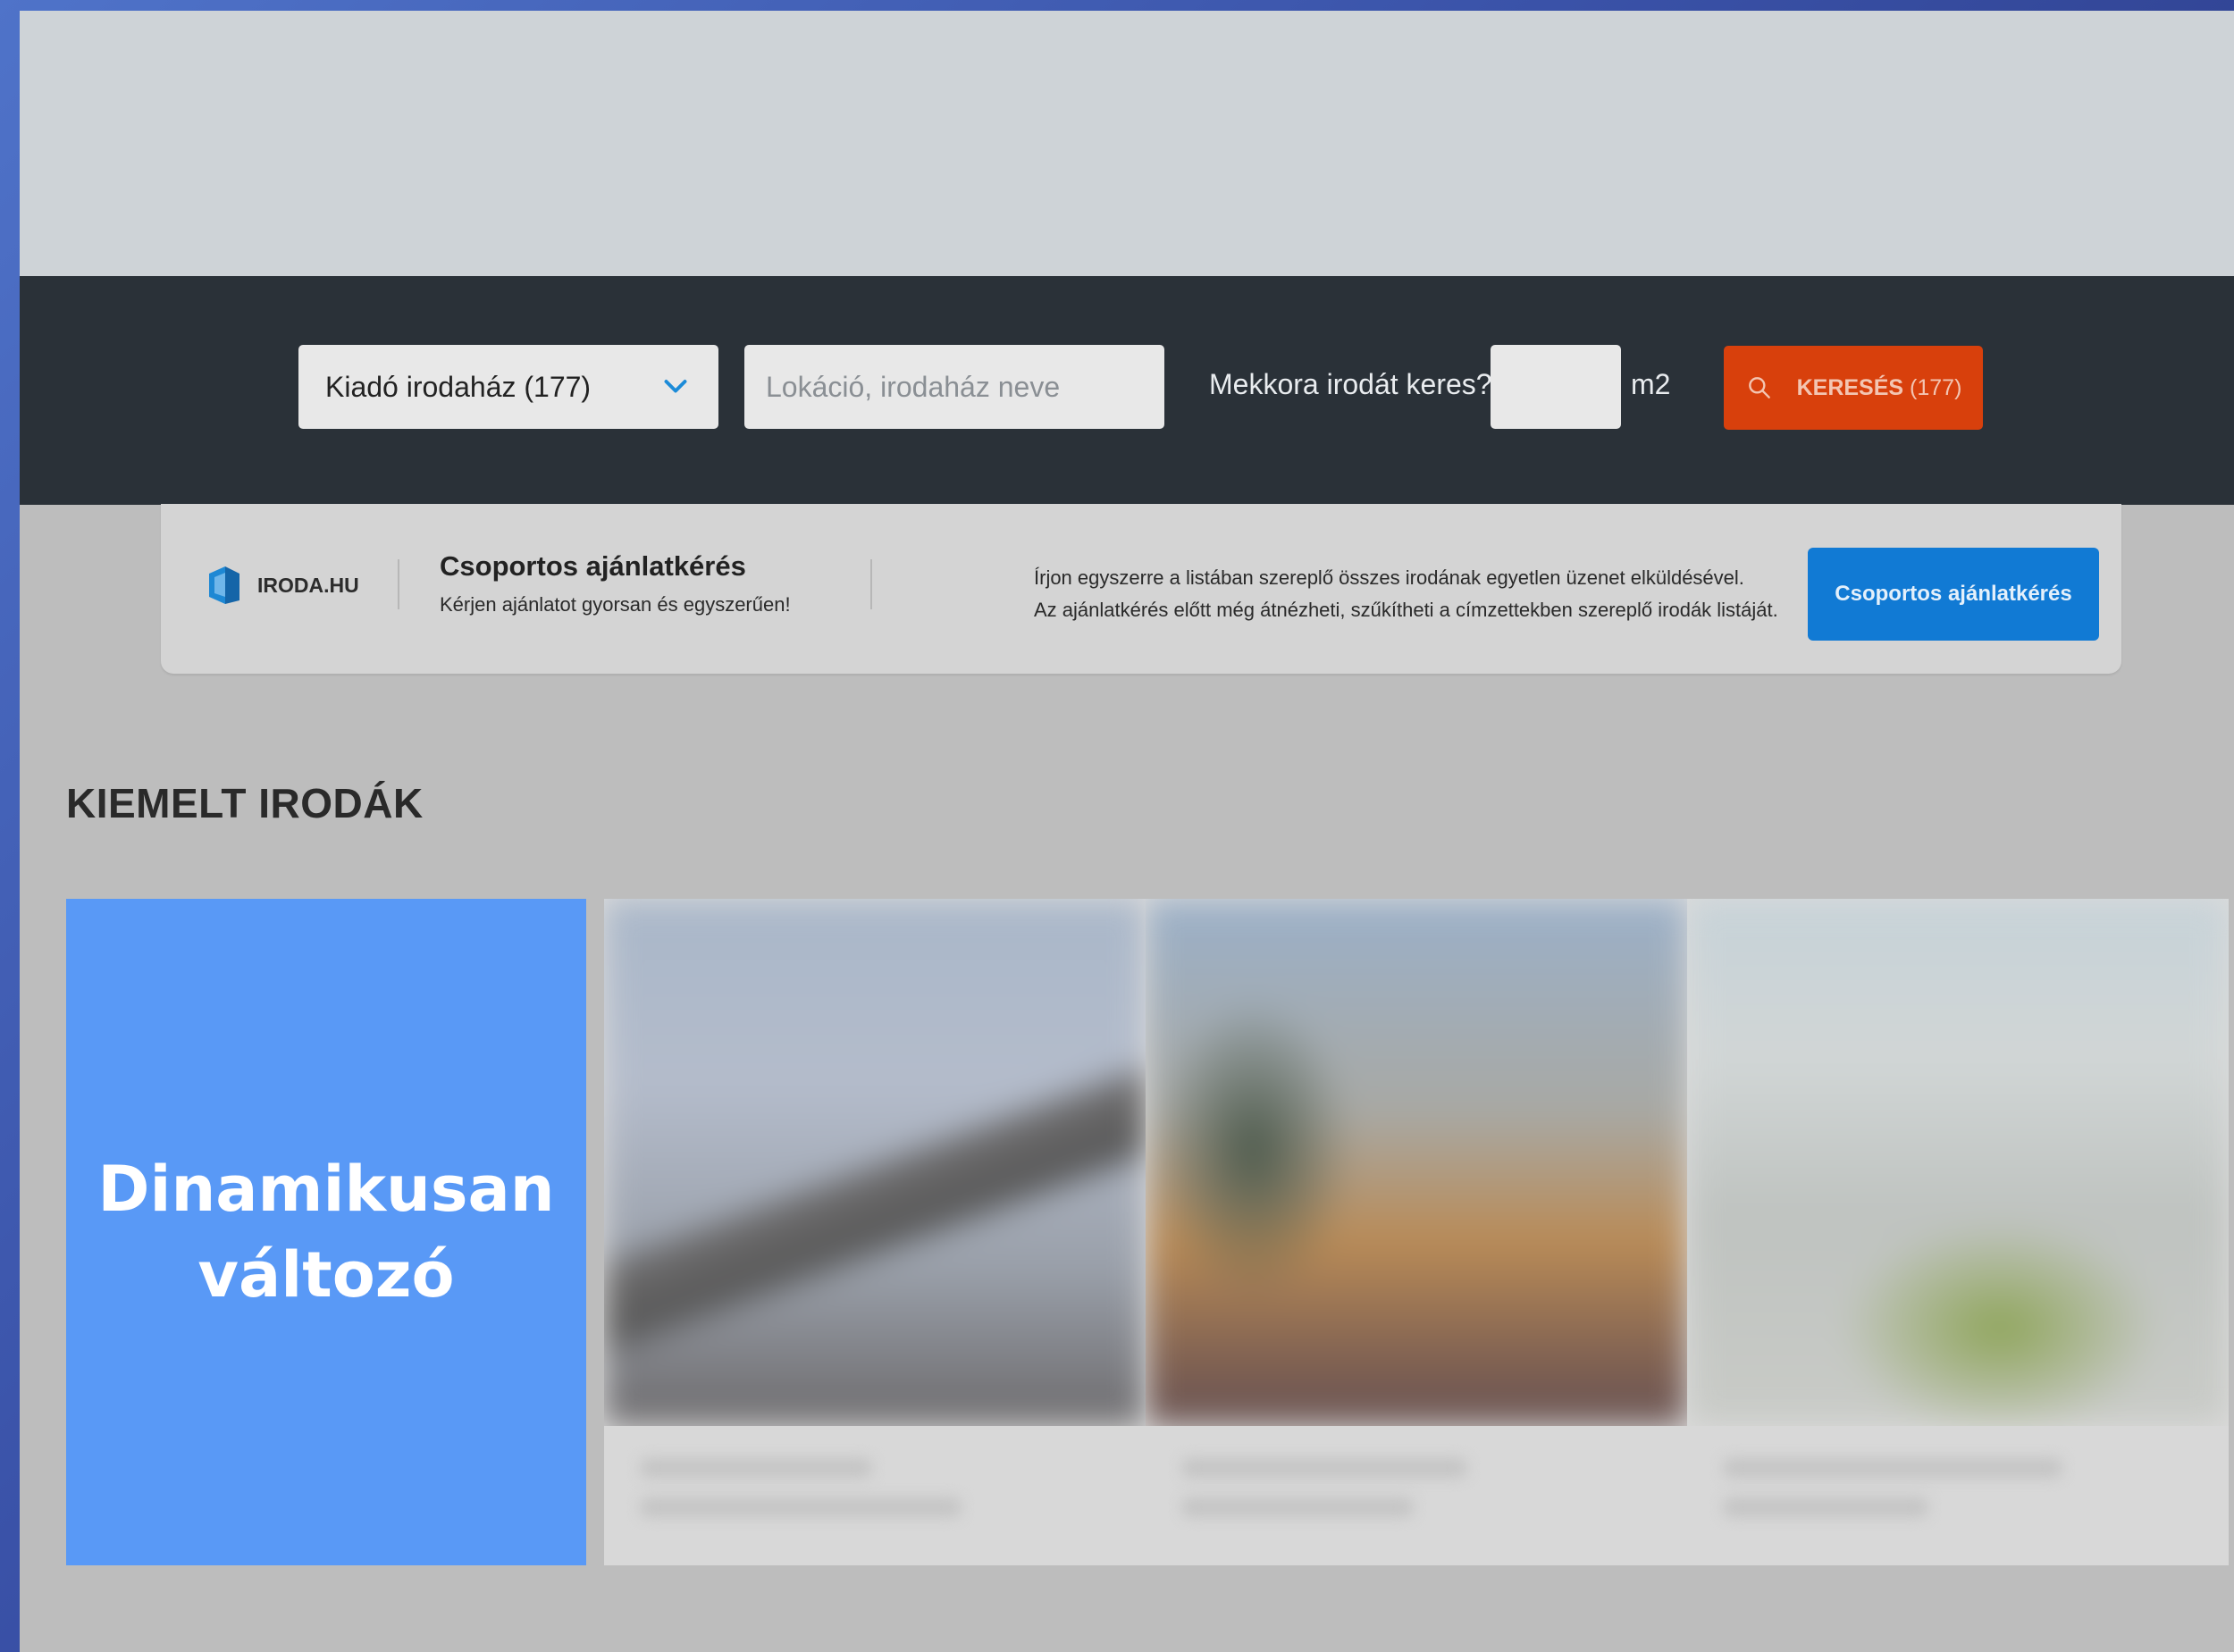 The width and height of the screenshot is (2234, 1652). Describe the element at coordinates (308, 585) in the screenshot. I see `iroda-logo-text: IRODA.HU` at that location.